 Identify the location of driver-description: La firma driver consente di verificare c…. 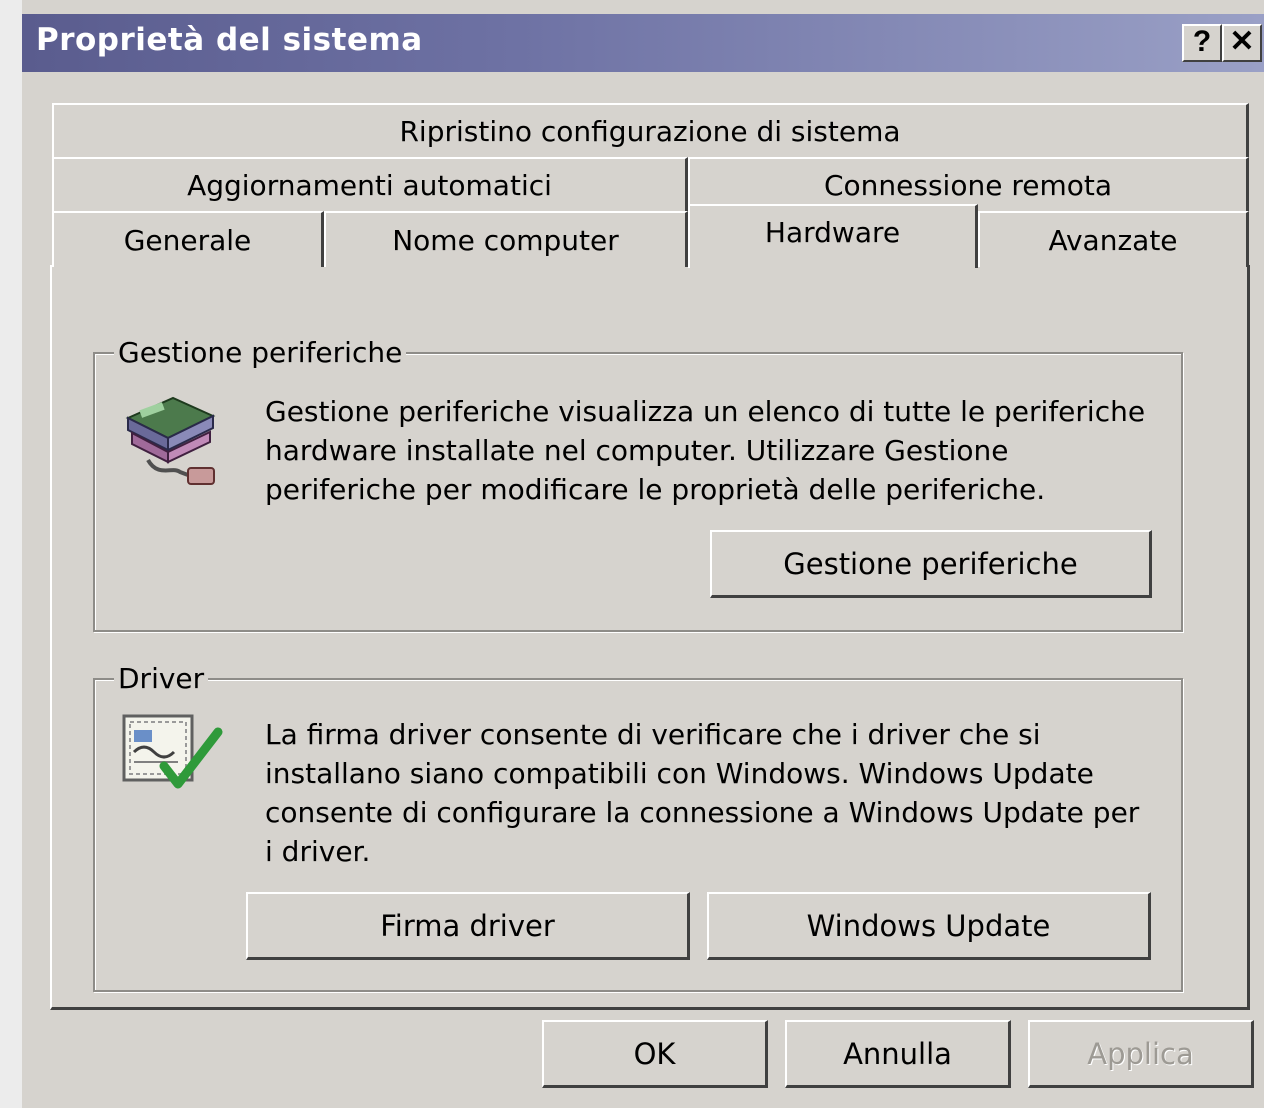
(702, 793).